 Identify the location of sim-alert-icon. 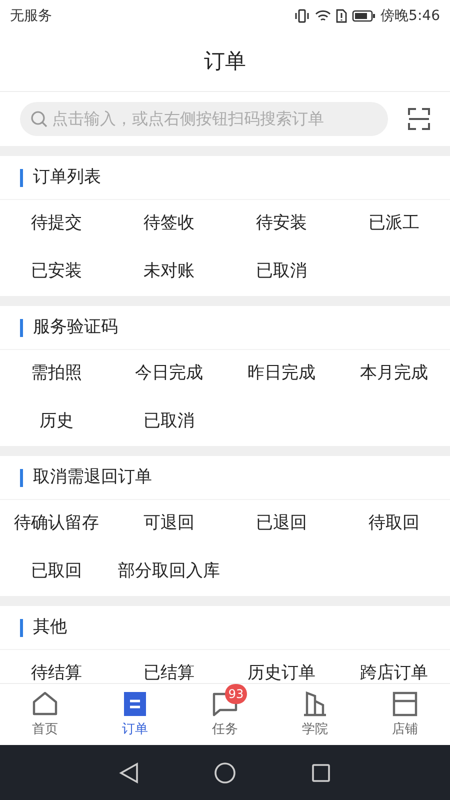
(341, 16).